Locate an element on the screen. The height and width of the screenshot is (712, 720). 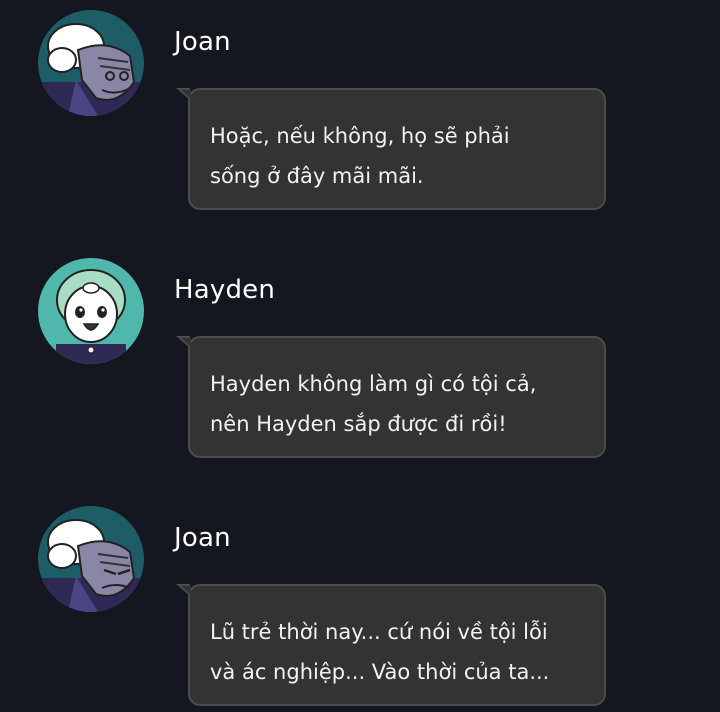
dialogue-line: Hayden không làm gì có tội cả, is located at coordinates (373, 384).